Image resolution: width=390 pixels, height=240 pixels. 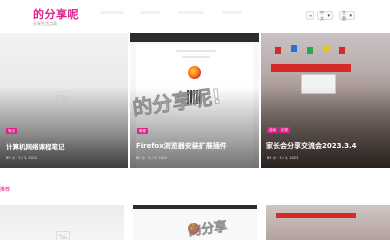 I want to click on post-date: 3 / 4, 2023, so click(x=289, y=158).